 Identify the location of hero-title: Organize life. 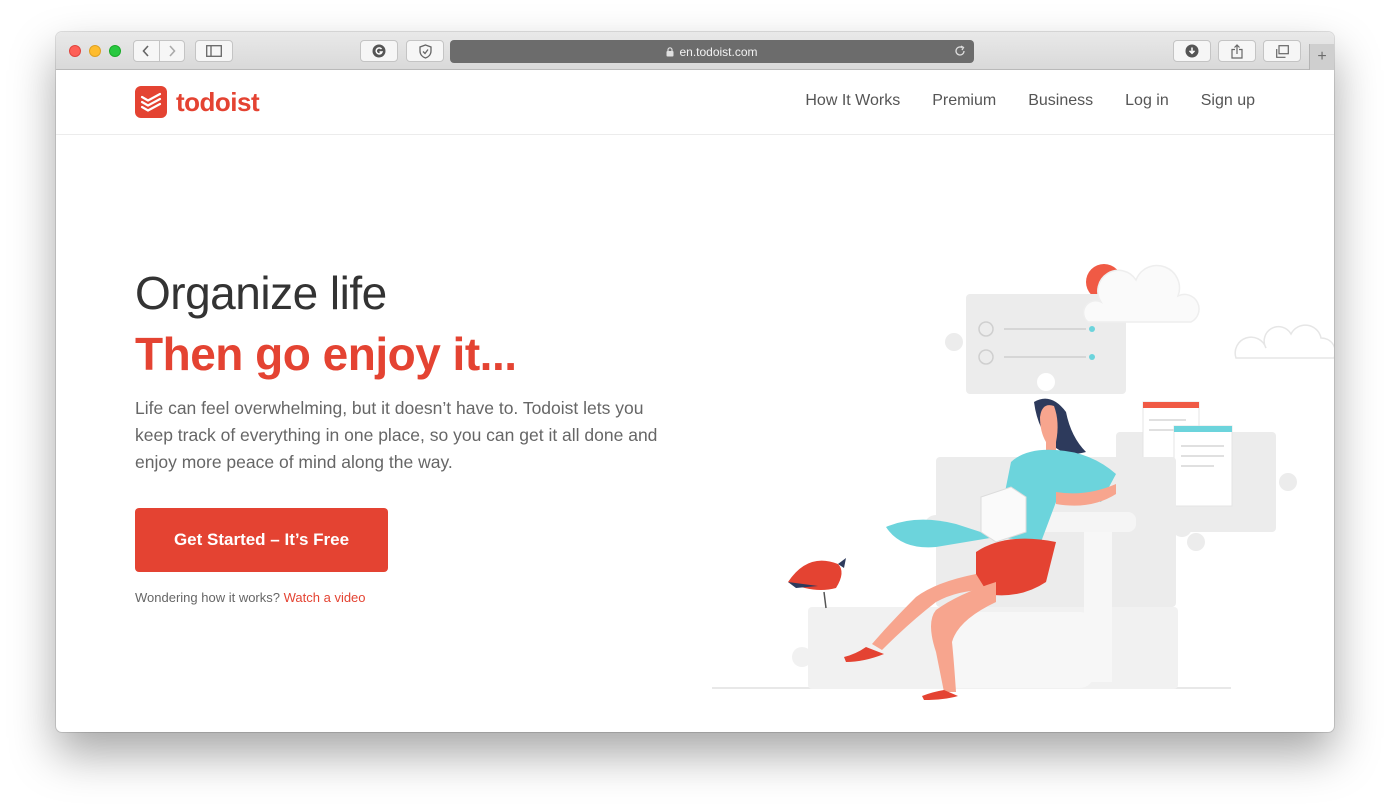
(261, 293).